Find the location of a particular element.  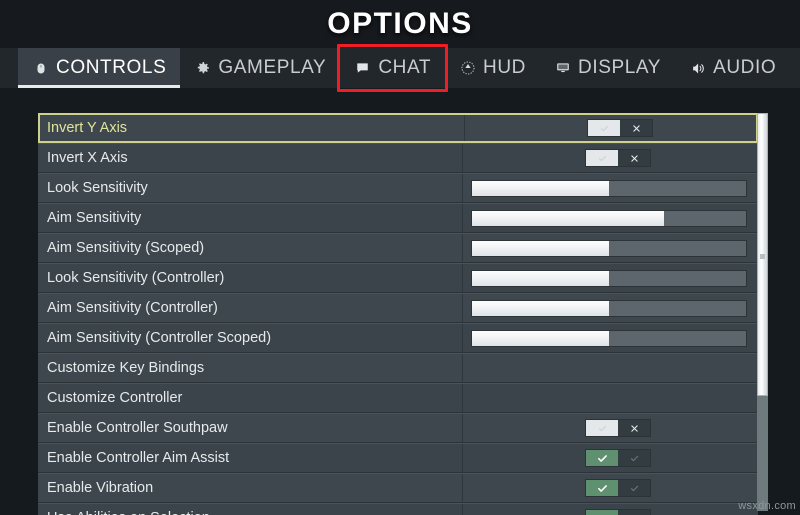

toggle-enable-controller-aim-assist is located at coordinates (618, 458).